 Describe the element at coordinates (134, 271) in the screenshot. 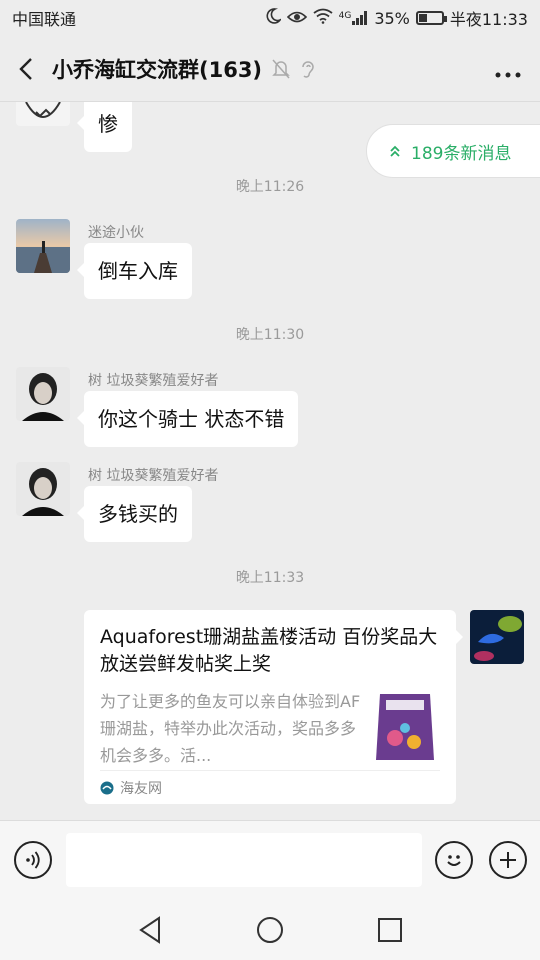

I see `message-bubble: 倒车入库` at that location.